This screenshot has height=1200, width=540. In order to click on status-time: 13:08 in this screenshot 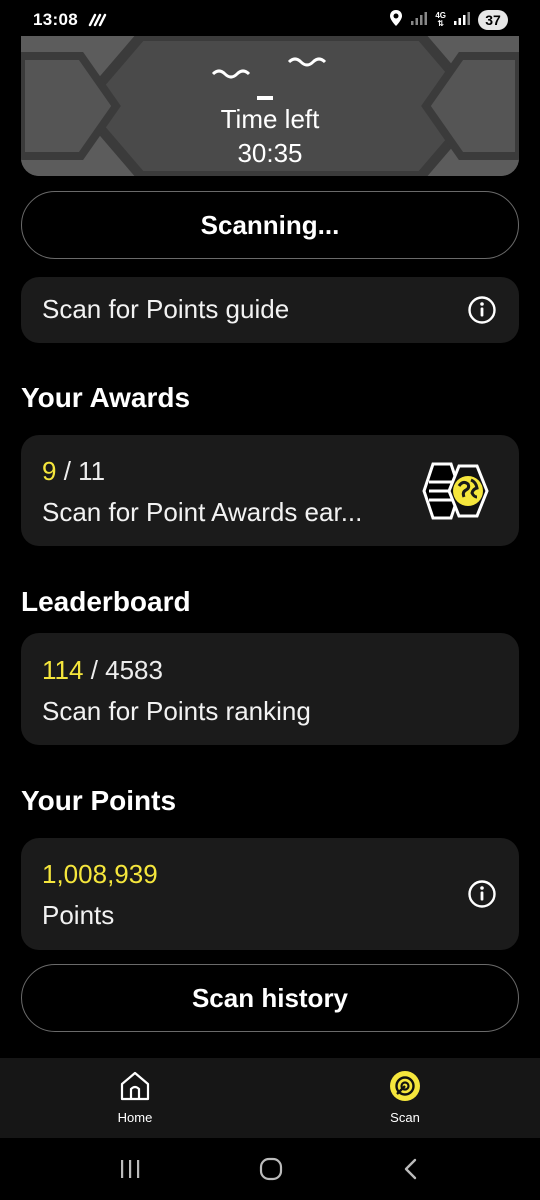, I will do `click(55, 19)`.